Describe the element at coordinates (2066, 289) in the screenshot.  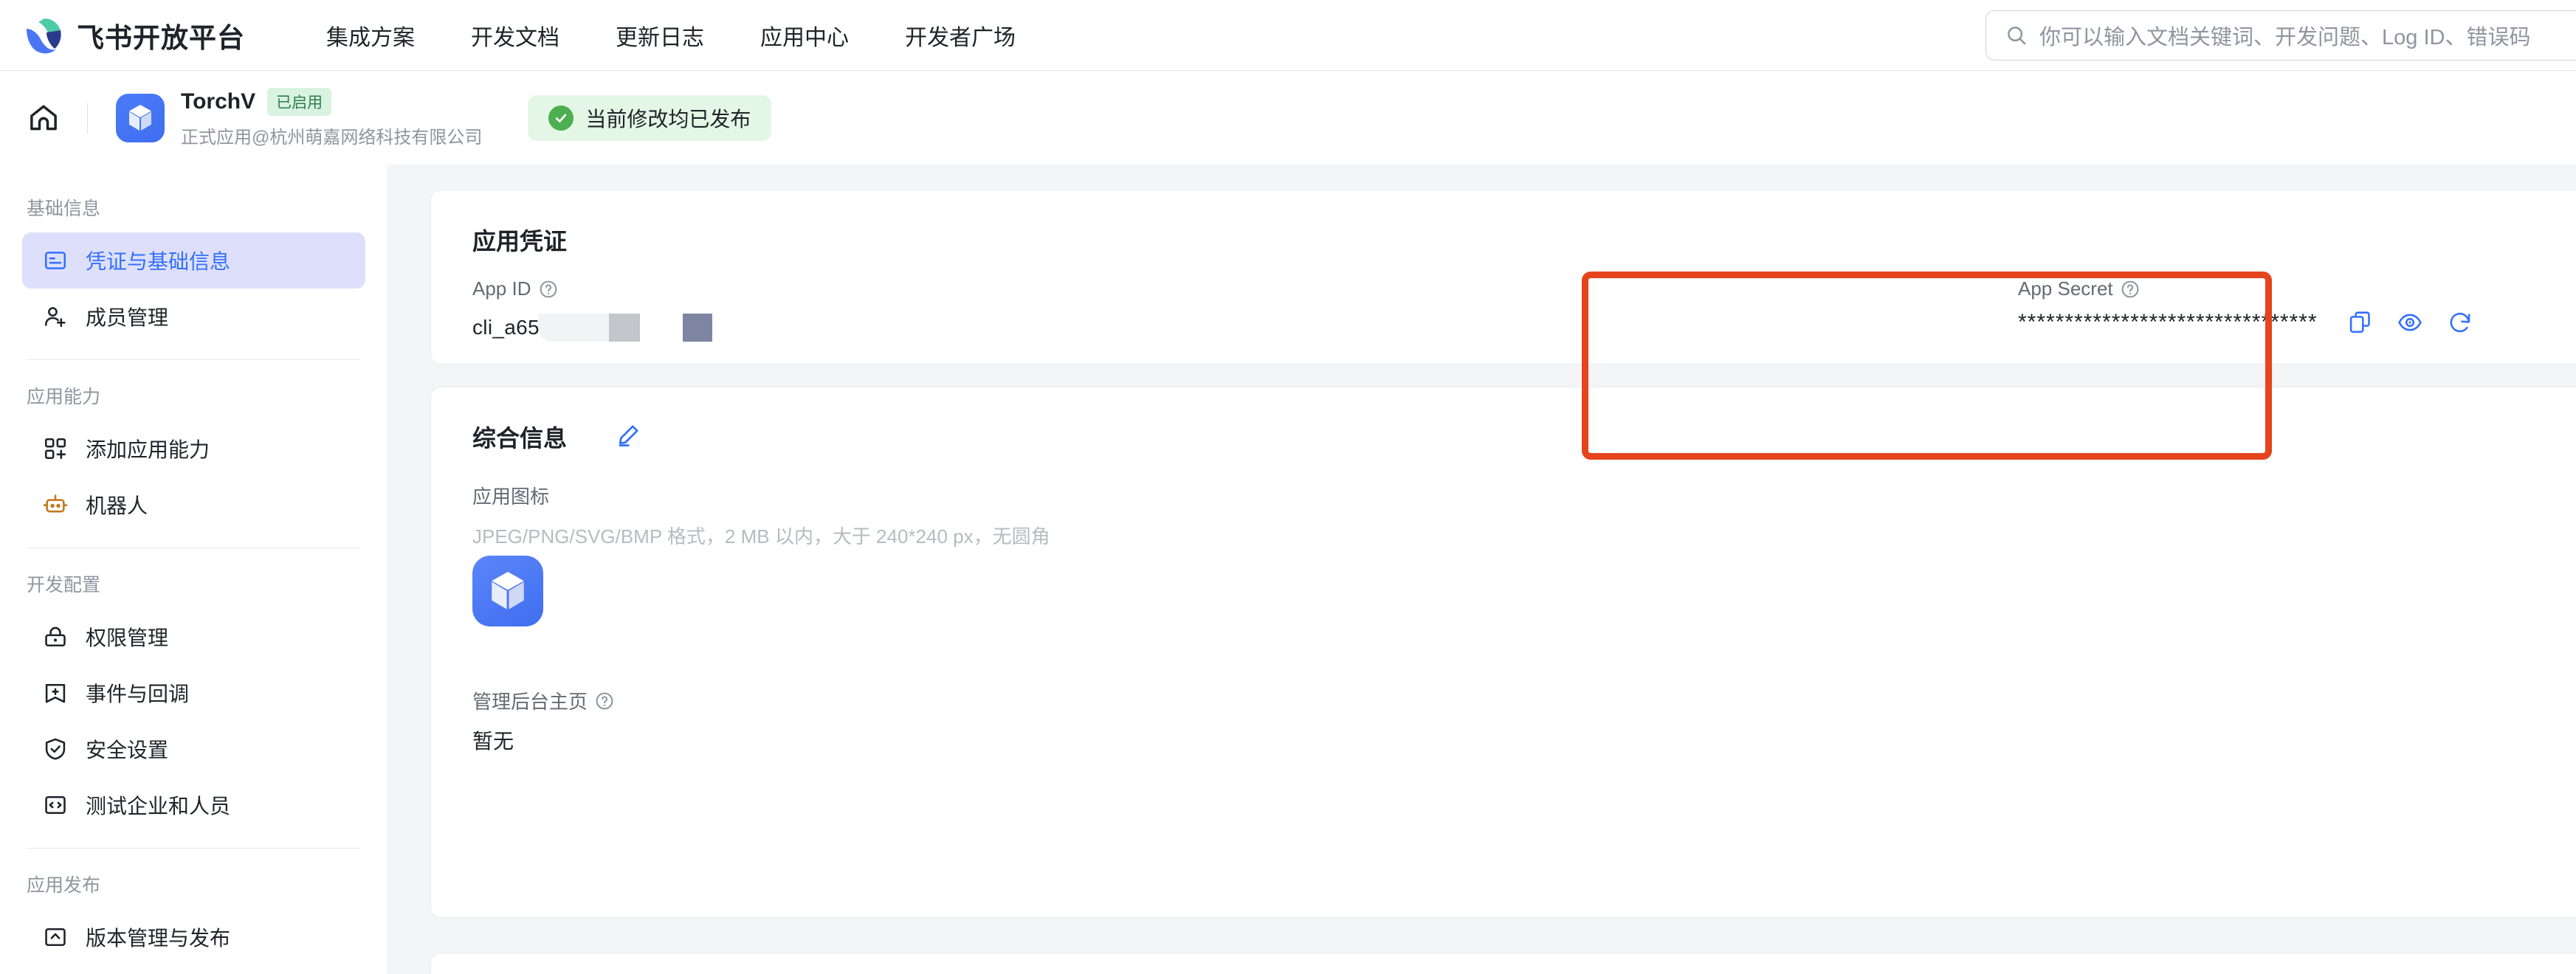
I see `app-secret-label: App Secret` at that location.